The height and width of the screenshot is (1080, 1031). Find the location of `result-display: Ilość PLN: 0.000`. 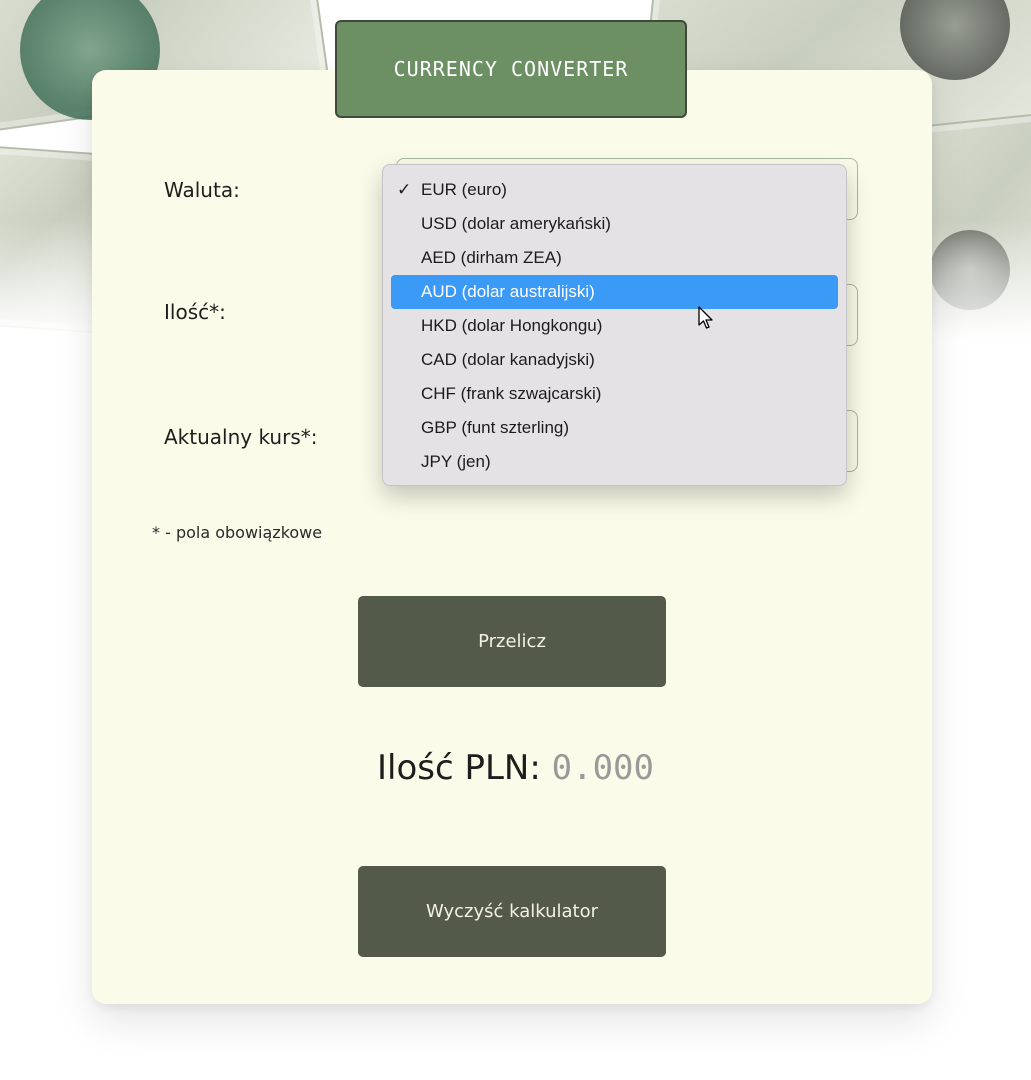

result-display: Ilość PLN: 0.000 is located at coordinates (515, 768).